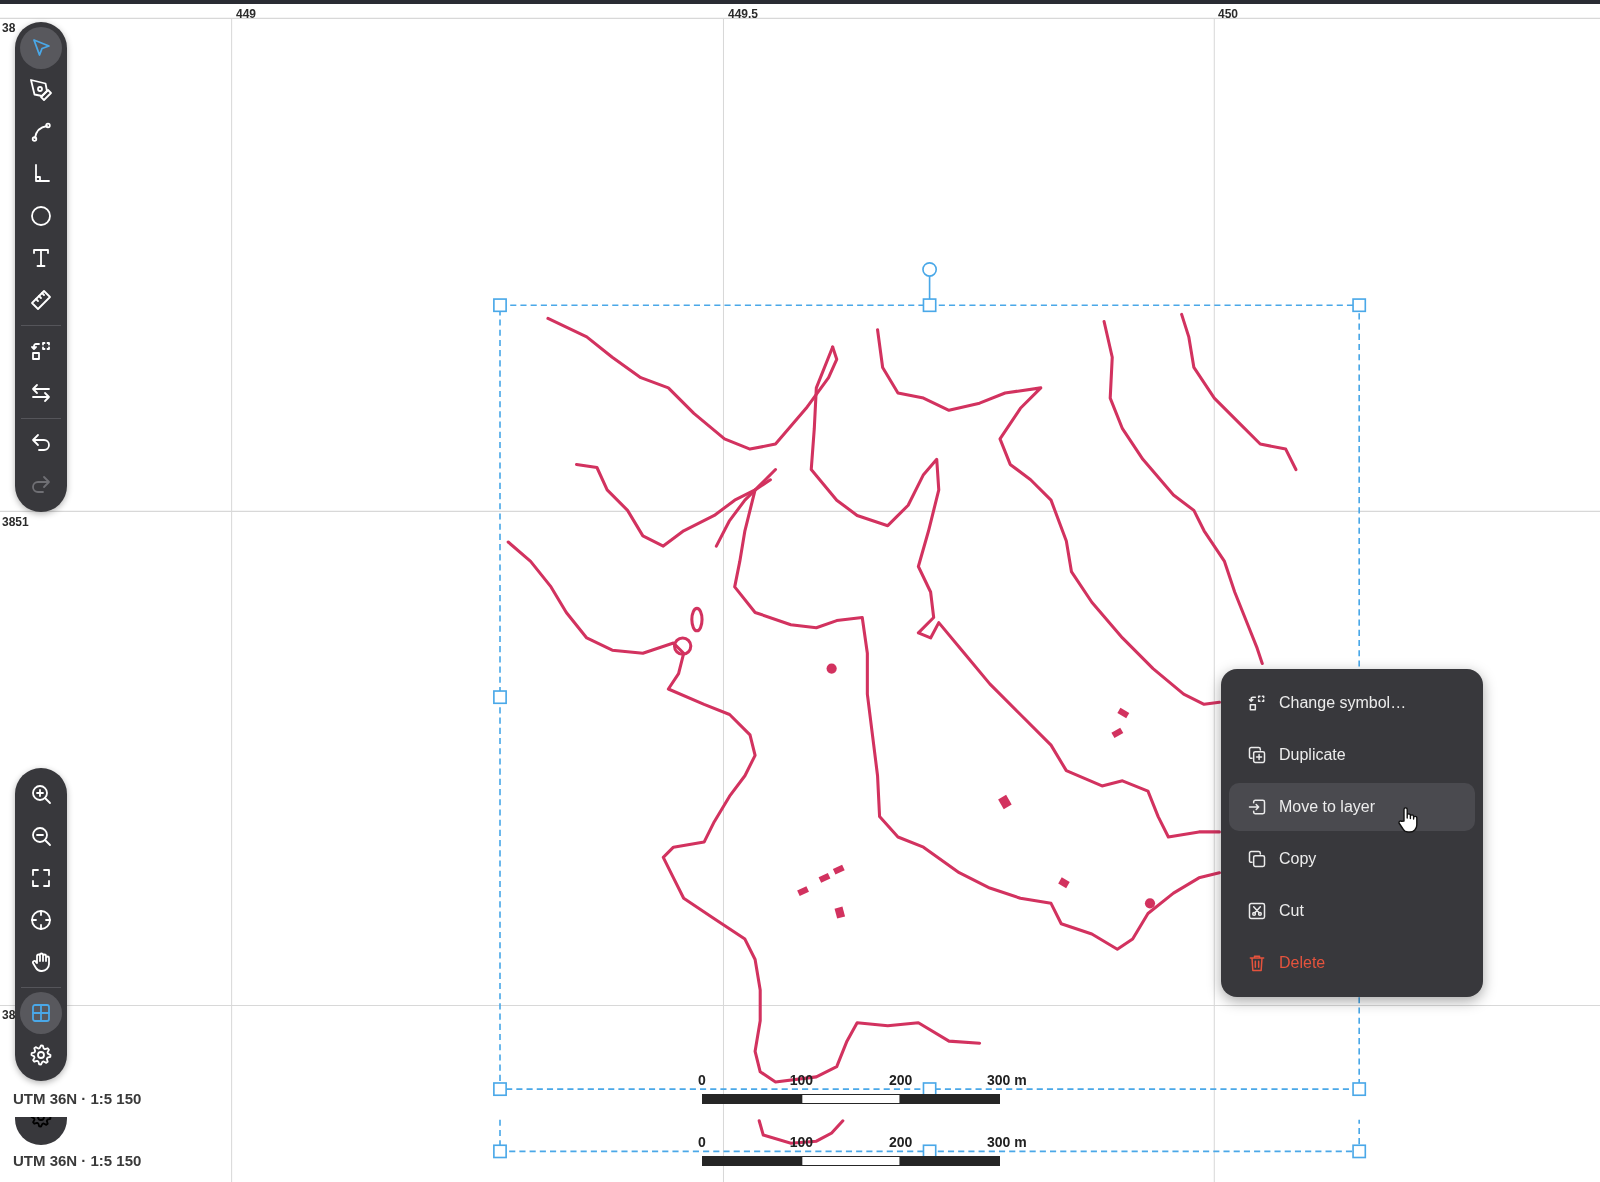 The height and width of the screenshot is (1182, 1600). What do you see at coordinates (246, 14) in the screenshot?
I see `axis-label: 449` at bounding box center [246, 14].